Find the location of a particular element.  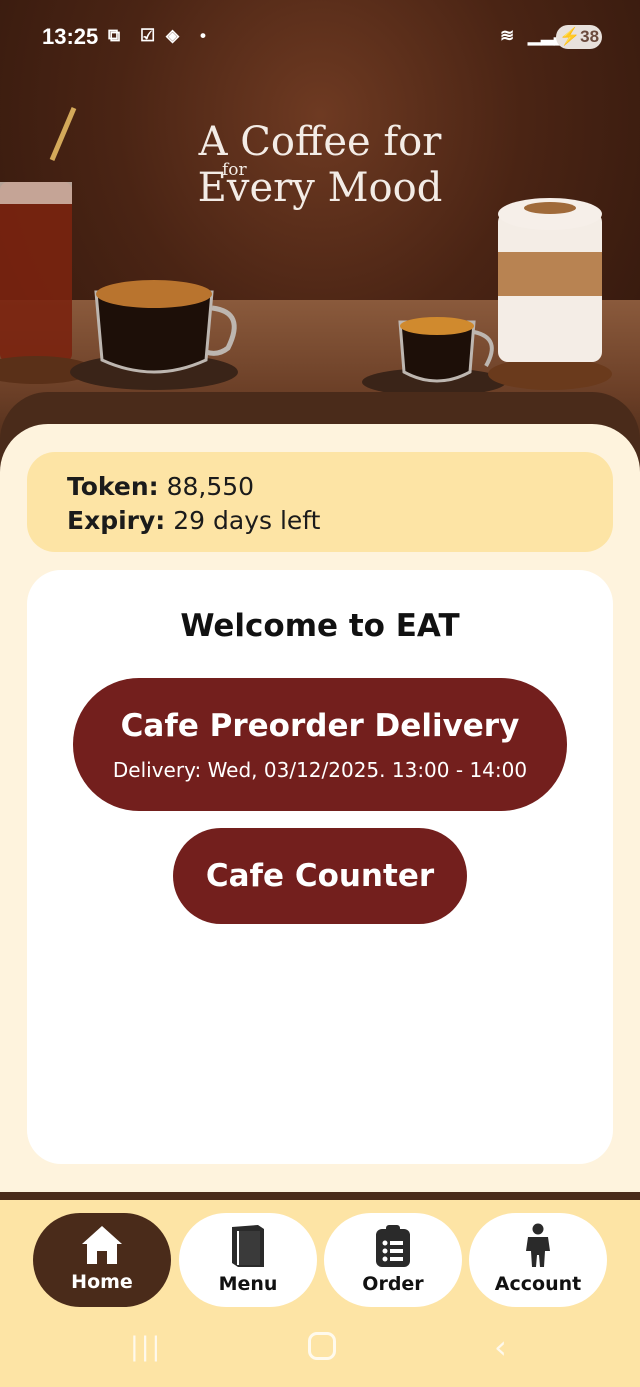

screenshot-icon: ⧉ is located at coordinates (114, 35).